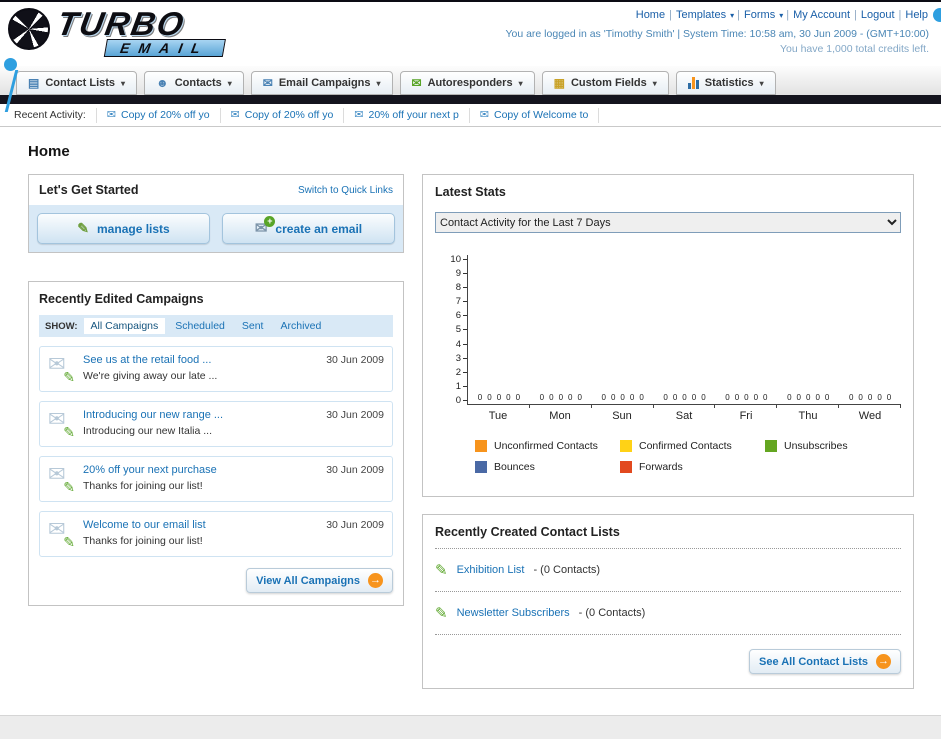 Image resolution: width=941 pixels, height=739 pixels. Describe the element at coordinates (816, 446) in the screenshot. I see `legend-label: Unsubscribes` at that location.